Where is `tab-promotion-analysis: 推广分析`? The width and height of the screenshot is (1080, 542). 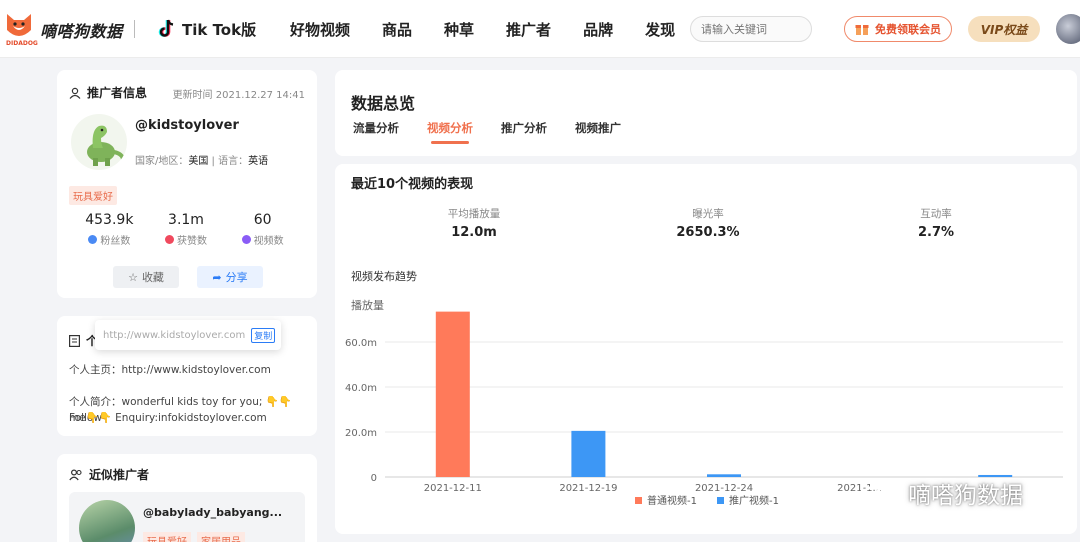
tab-promotion-analysis: 推广分析 is located at coordinates (524, 128).